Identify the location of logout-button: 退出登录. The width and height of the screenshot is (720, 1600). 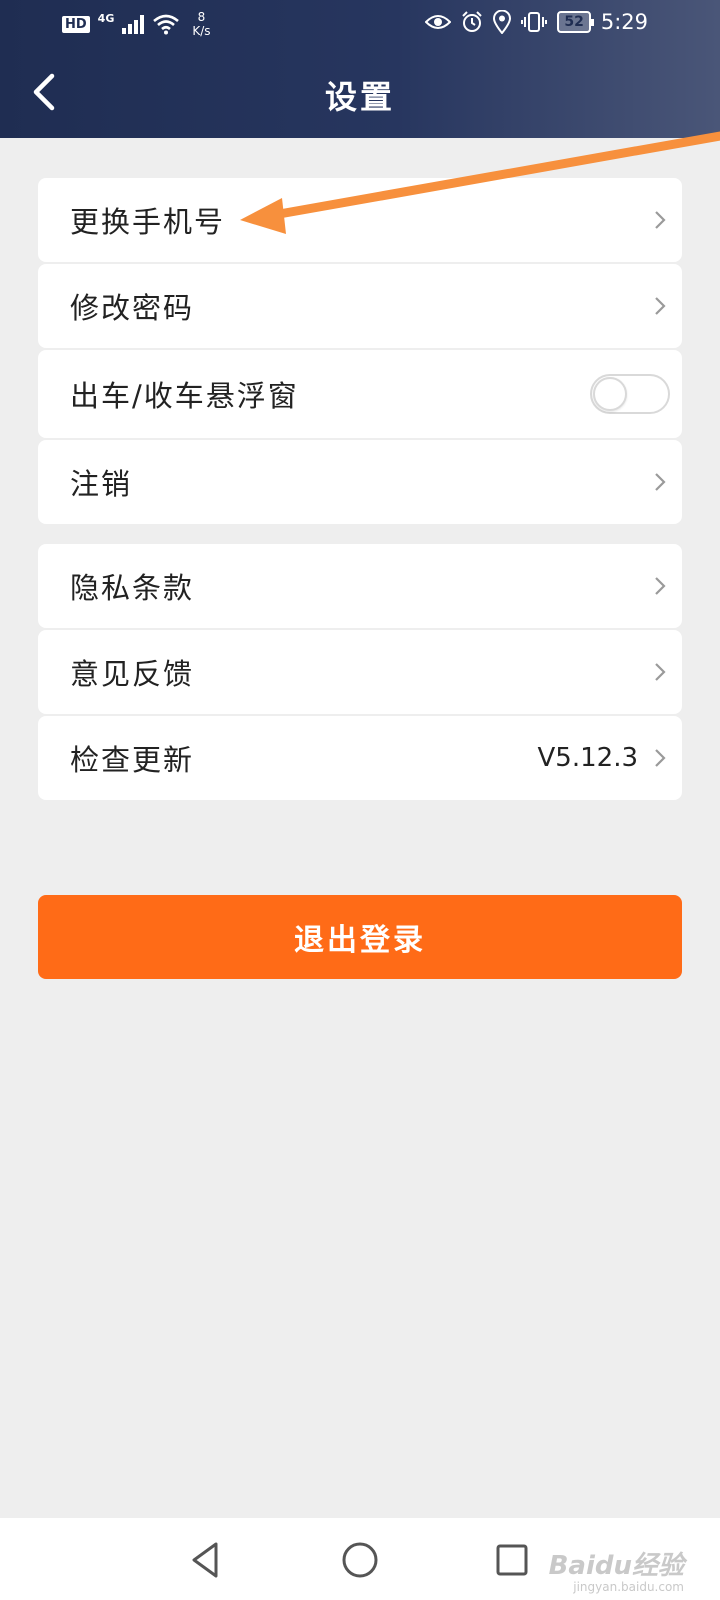
(360, 937).